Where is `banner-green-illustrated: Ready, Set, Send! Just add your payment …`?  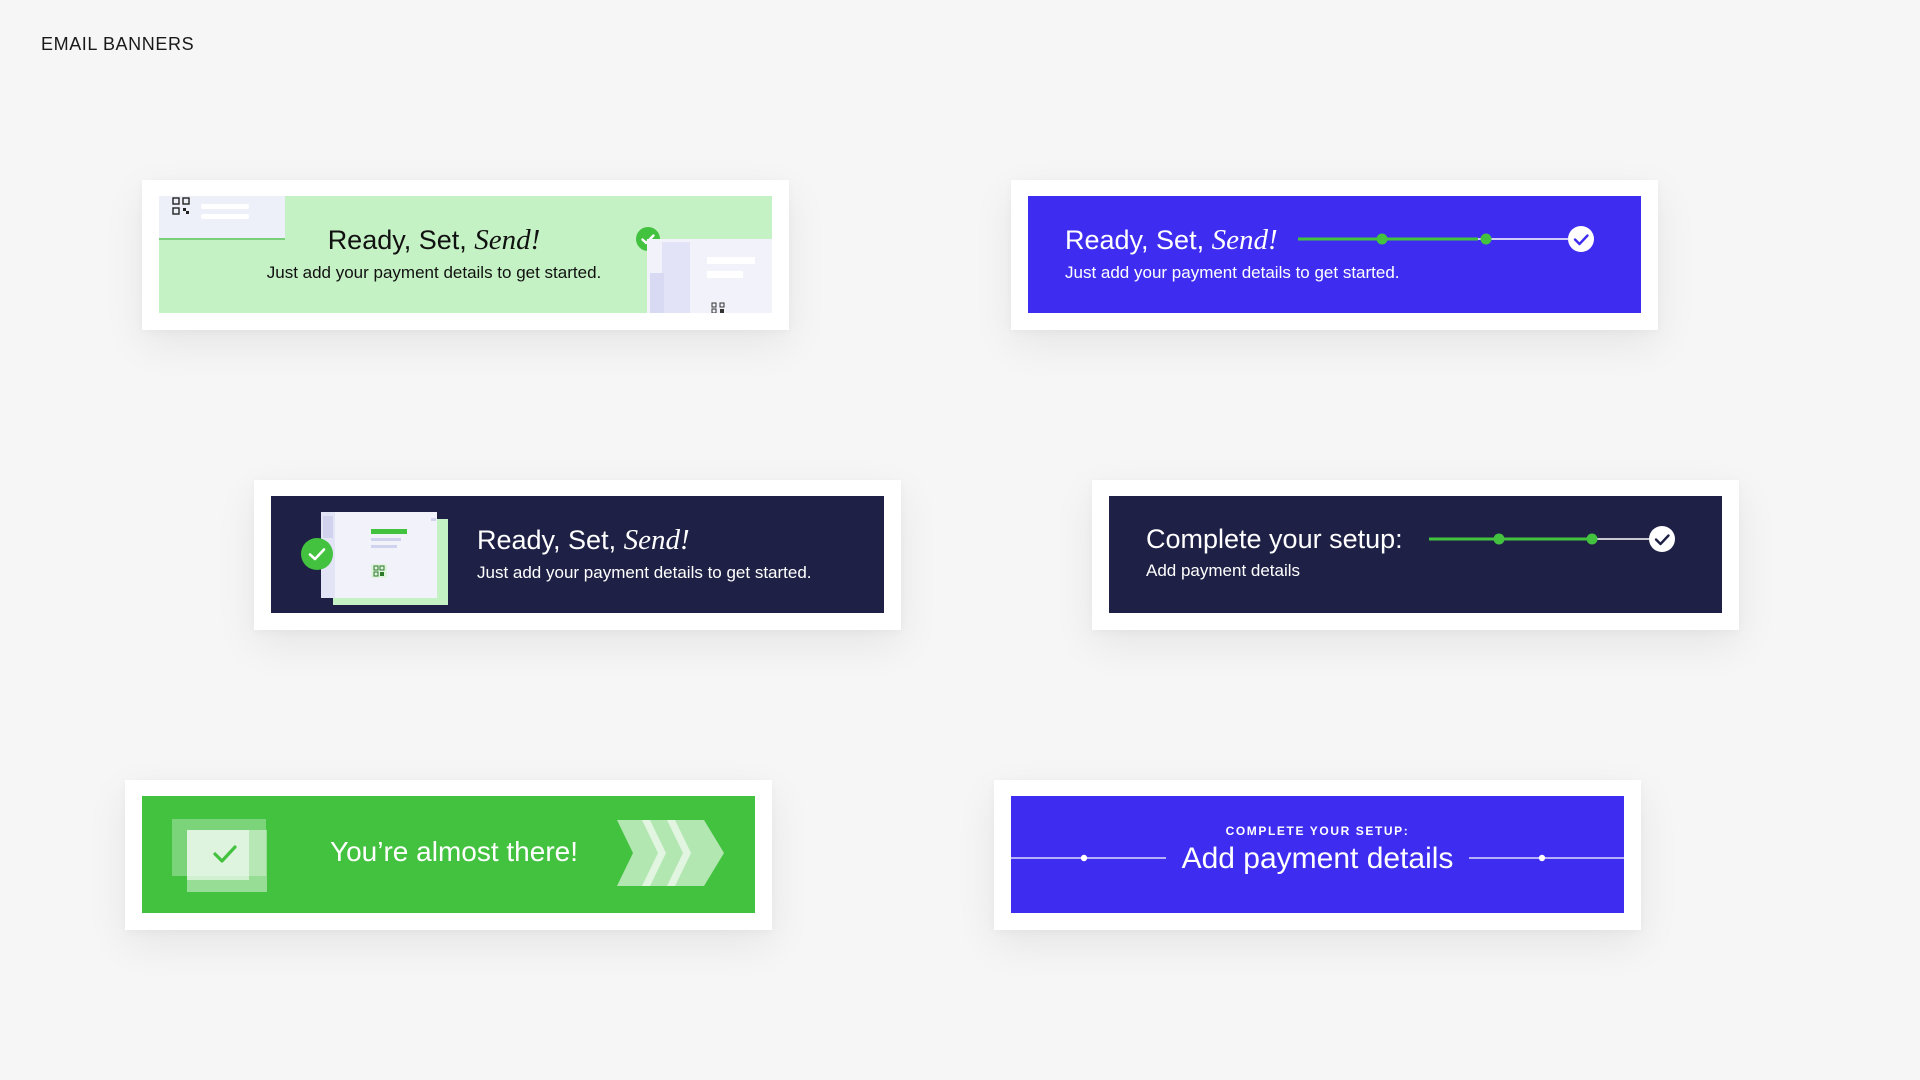
banner-green-illustrated: Ready, Set, Send! Just add your payment … is located at coordinates (465, 254).